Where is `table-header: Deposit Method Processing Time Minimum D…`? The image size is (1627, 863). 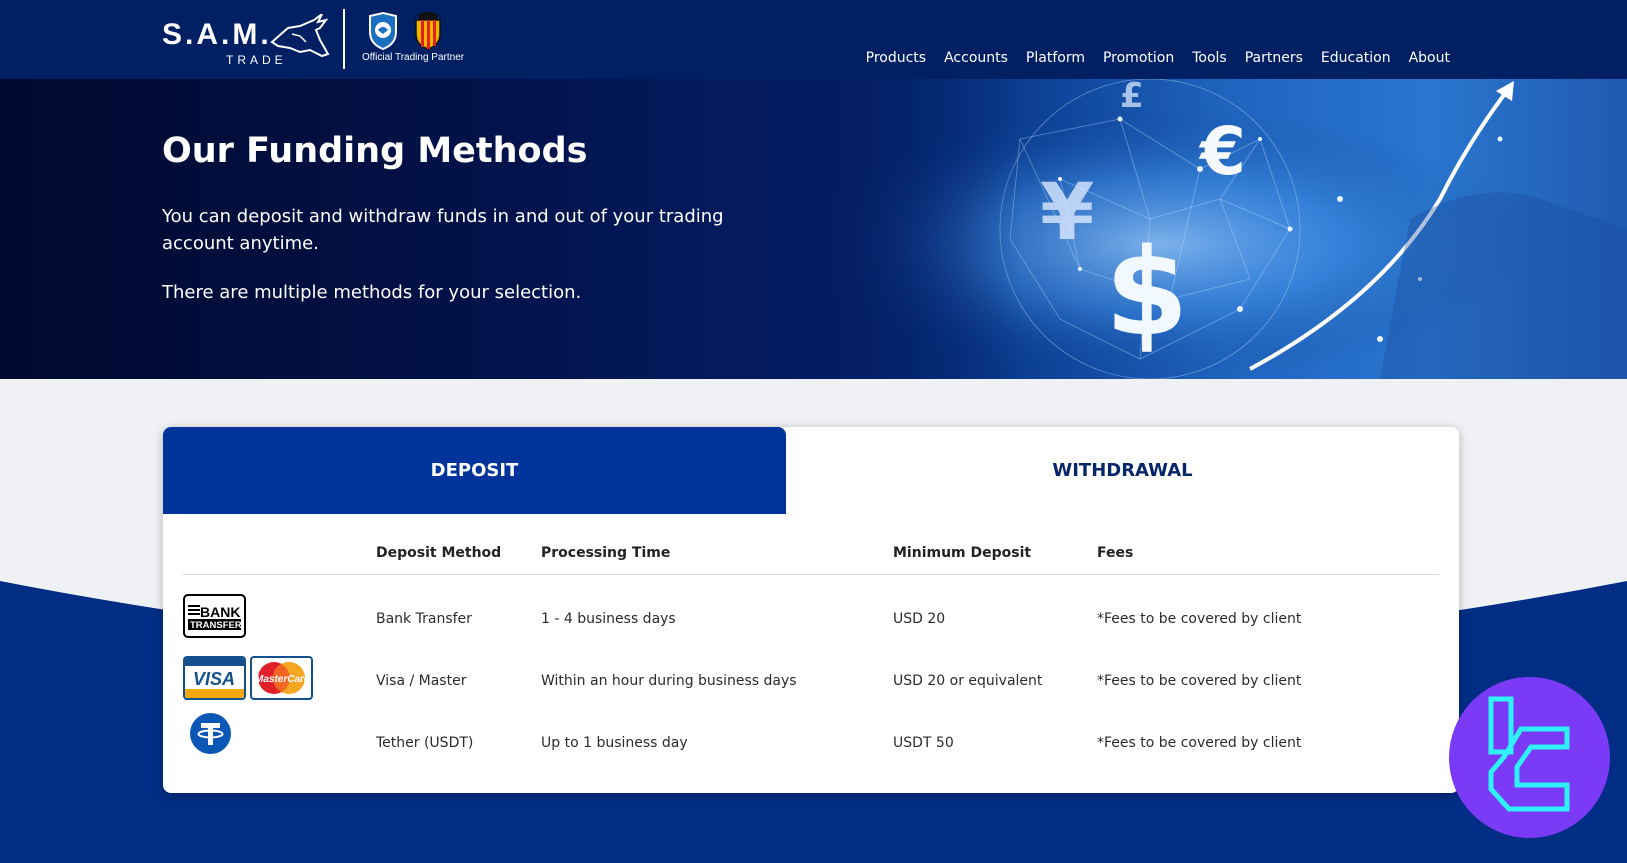 table-header: Deposit Method Processing Time Minimum D… is located at coordinates (811, 551).